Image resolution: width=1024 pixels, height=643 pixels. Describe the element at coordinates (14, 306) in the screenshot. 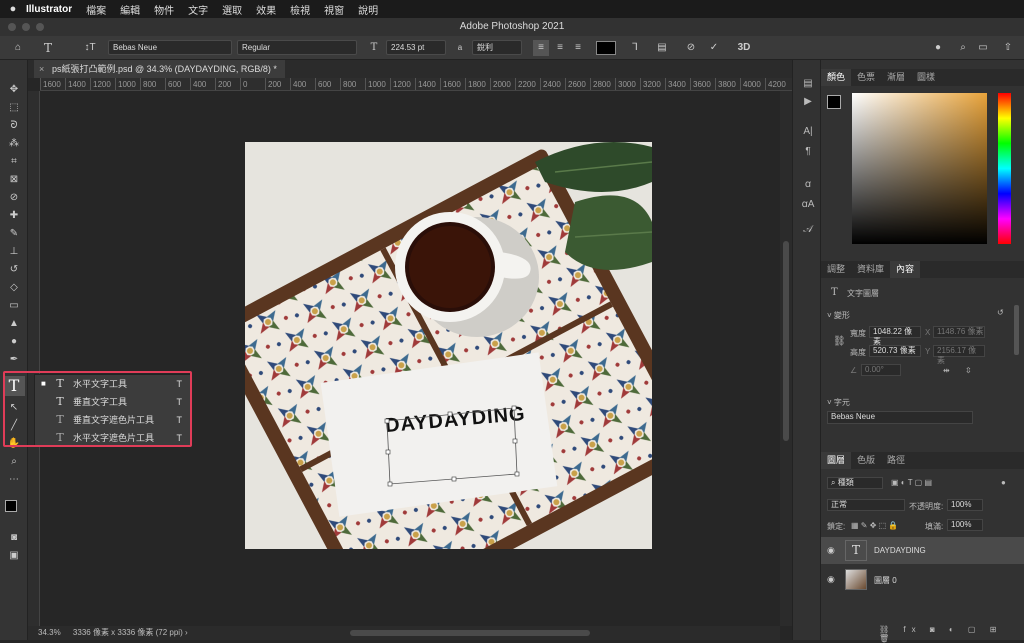

I see `gradient-tool-icon: ▭` at that location.